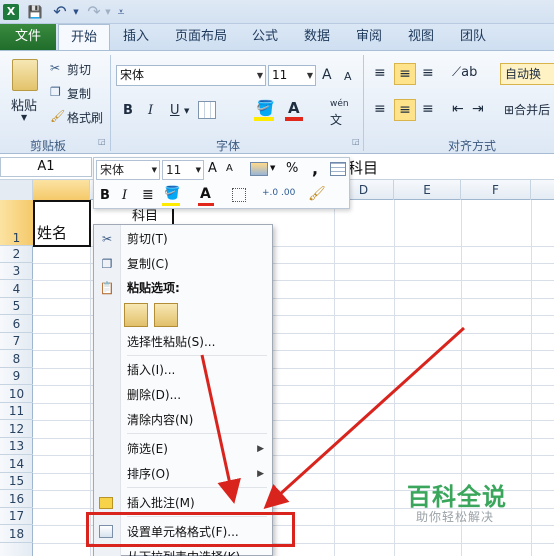 Image resolution: width=554 pixels, height=556 pixels. I want to click on annotation-arrow, so click(220, 429).